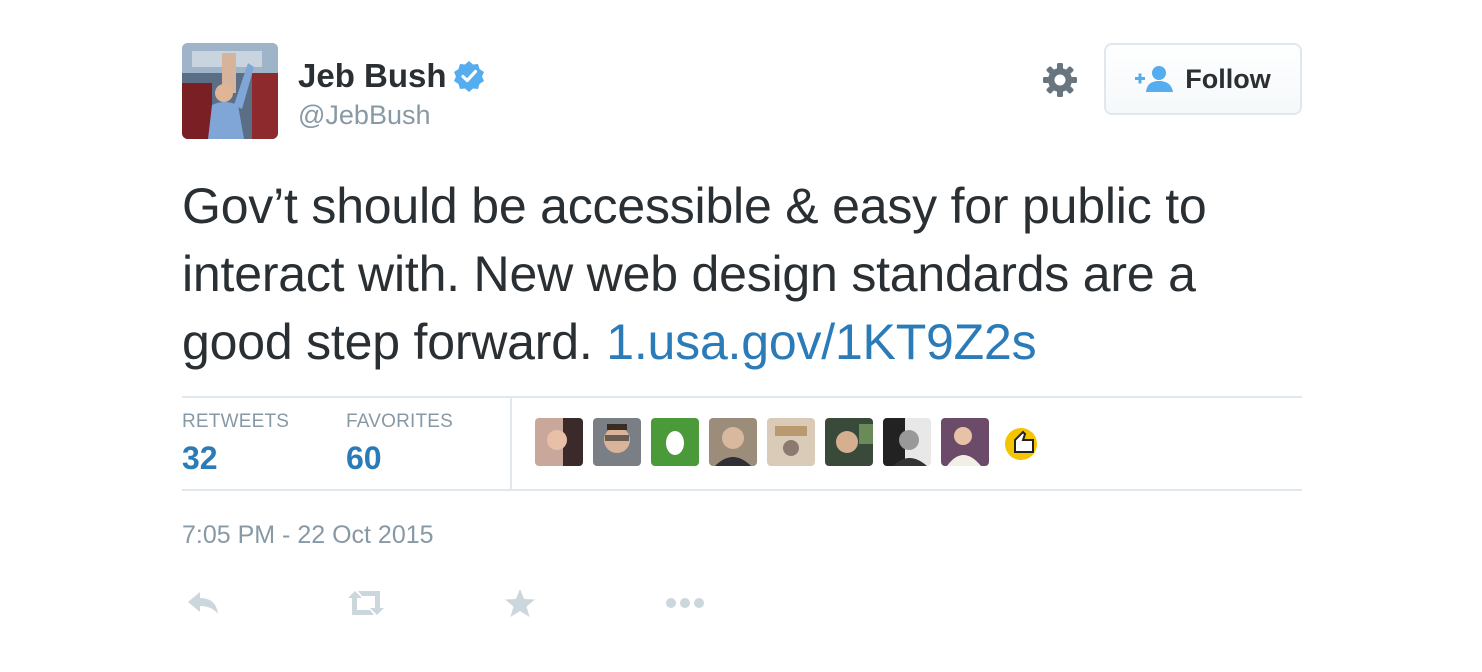 This screenshot has height=672, width=1482. Describe the element at coordinates (1155, 79) in the screenshot. I see `add-user-icon` at that location.